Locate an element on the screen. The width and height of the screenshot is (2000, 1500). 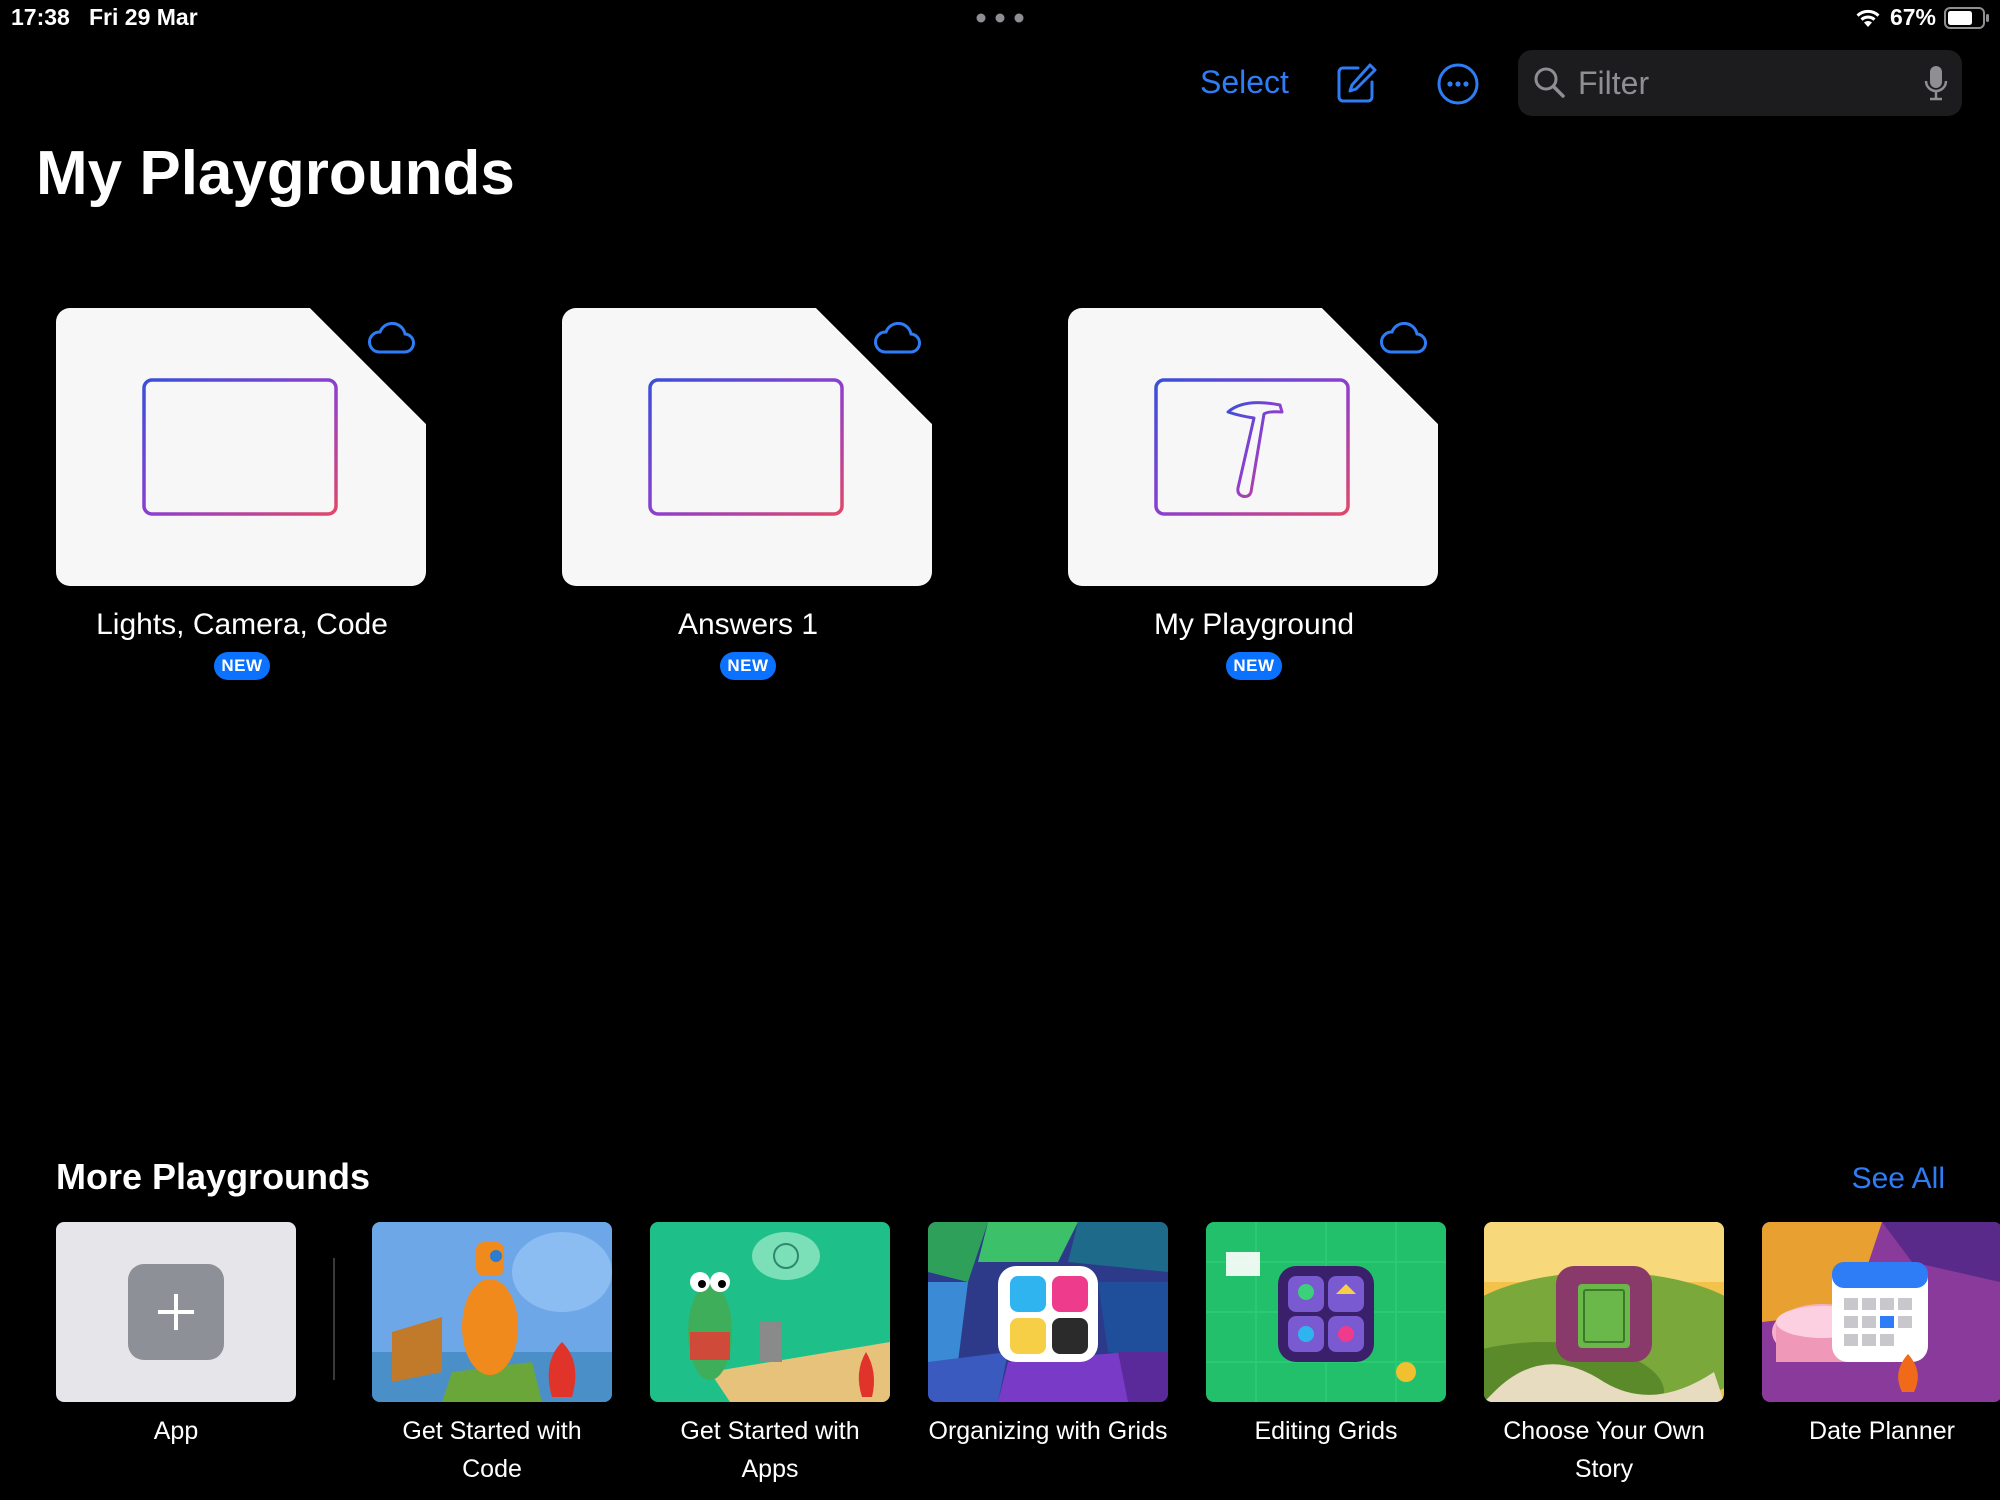
playground-card: Answers 1 NEW is located at coordinates (748, 494).